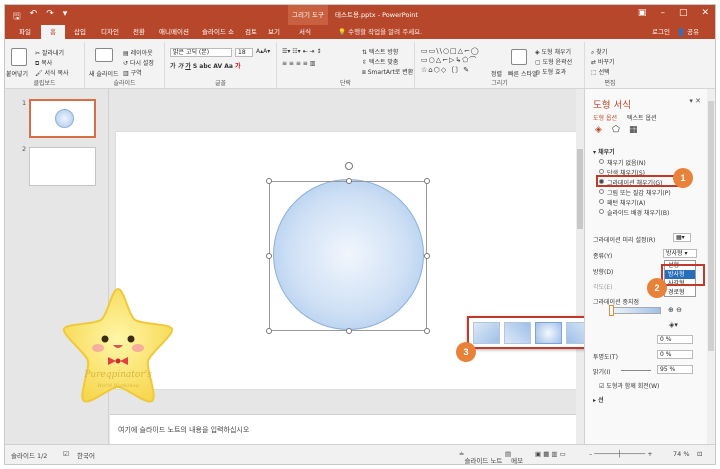  Describe the element at coordinates (86, 455) in the screenshot. I see `language-indicator: 한국어` at that location.